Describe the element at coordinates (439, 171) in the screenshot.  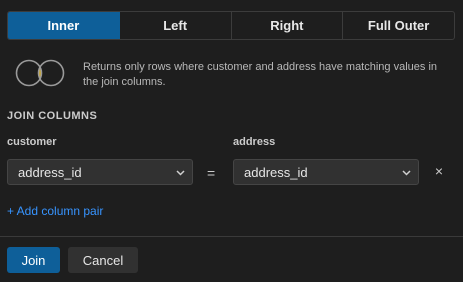
I see `remove-pair-close-icon: ×` at that location.